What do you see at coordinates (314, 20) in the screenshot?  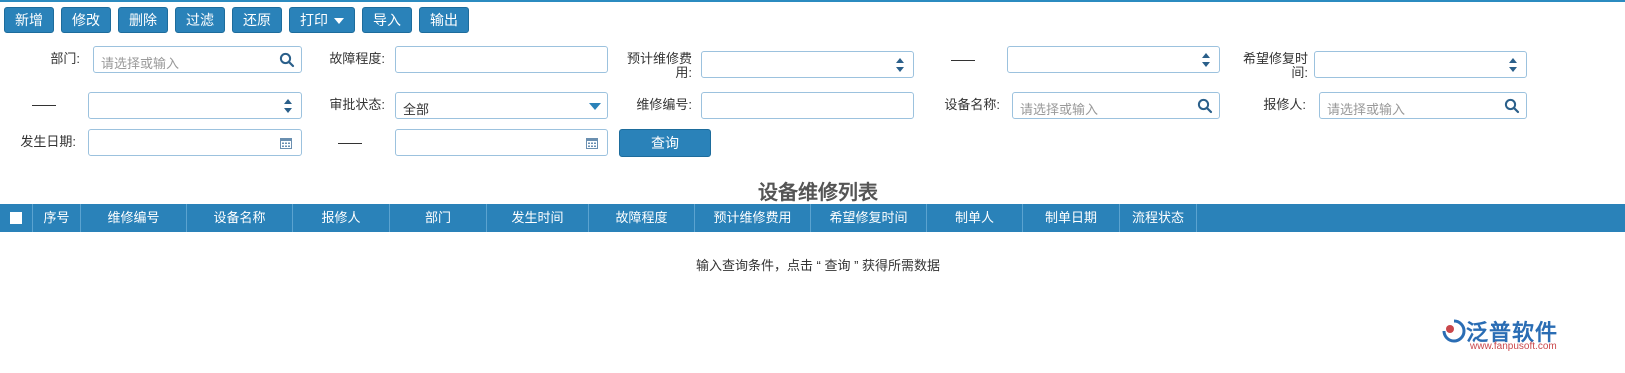 I see `print-label: 打印` at bounding box center [314, 20].